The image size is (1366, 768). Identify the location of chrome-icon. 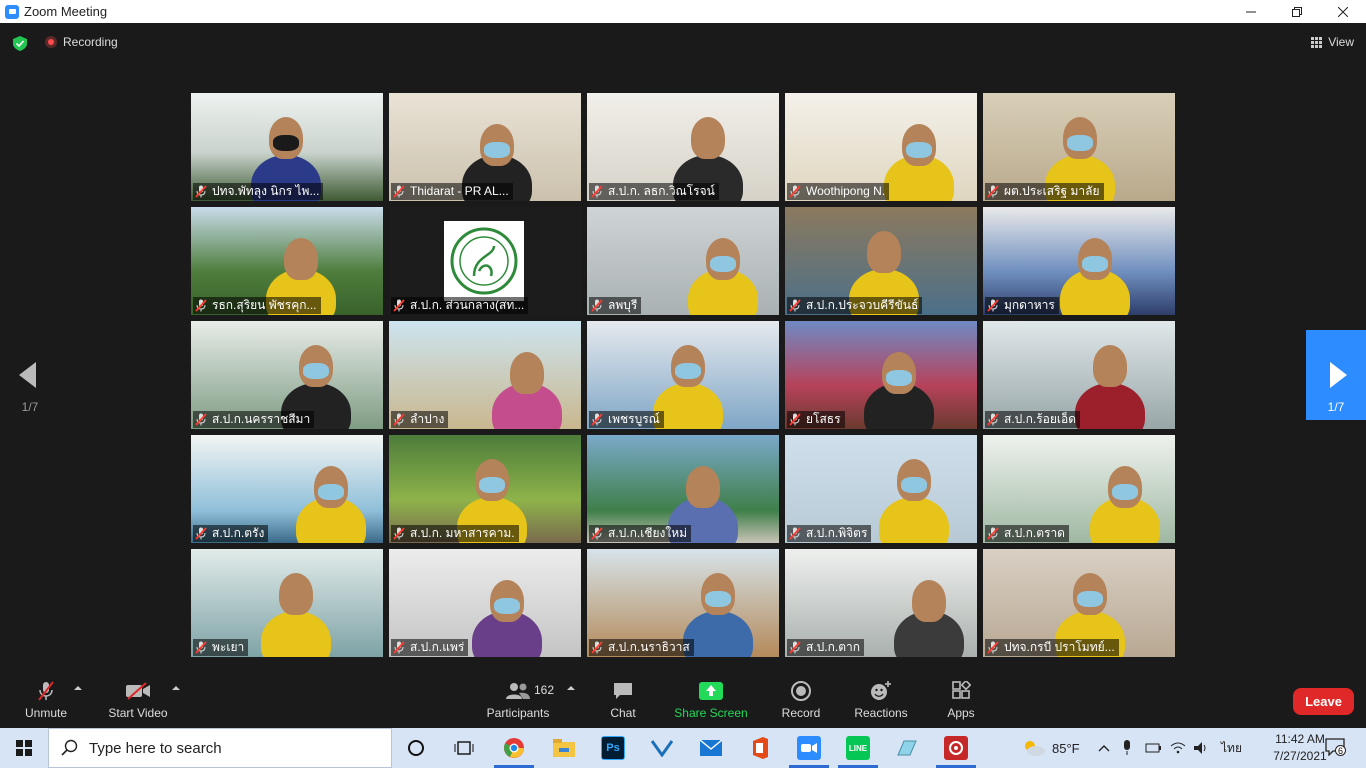
(514, 748).